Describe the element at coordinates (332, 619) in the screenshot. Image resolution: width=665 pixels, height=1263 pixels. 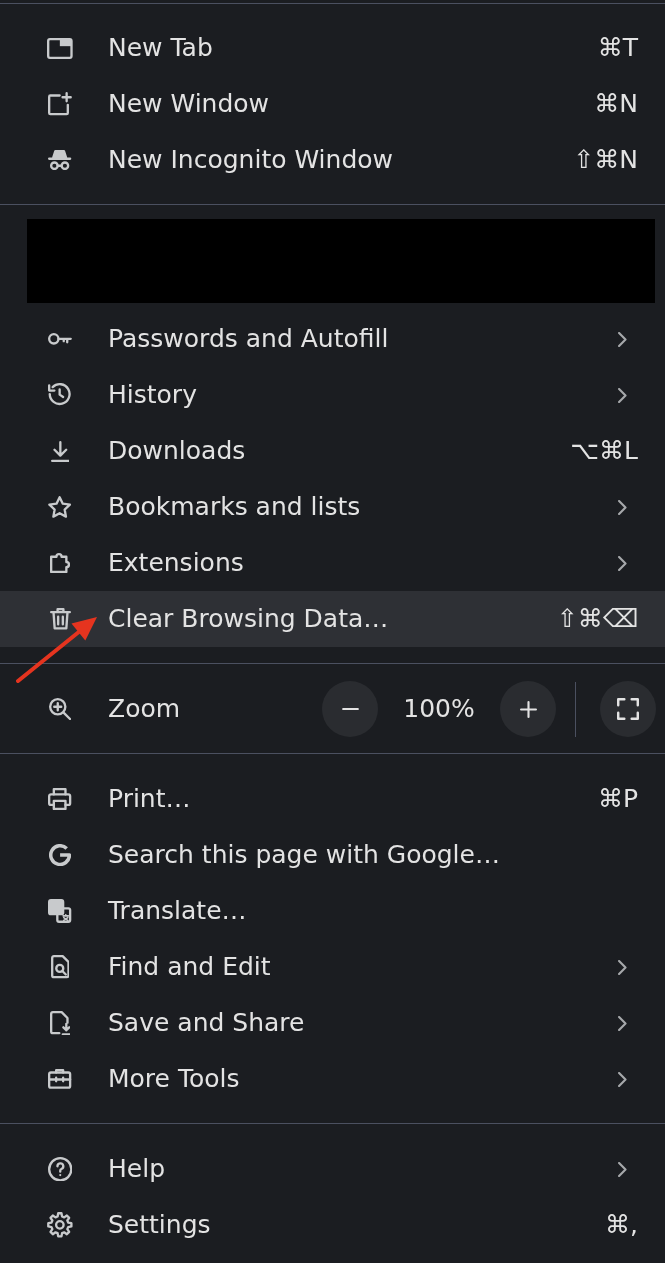
I see `menu-item: Clear Browsing Data… ⇧⌘⌫` at that location.